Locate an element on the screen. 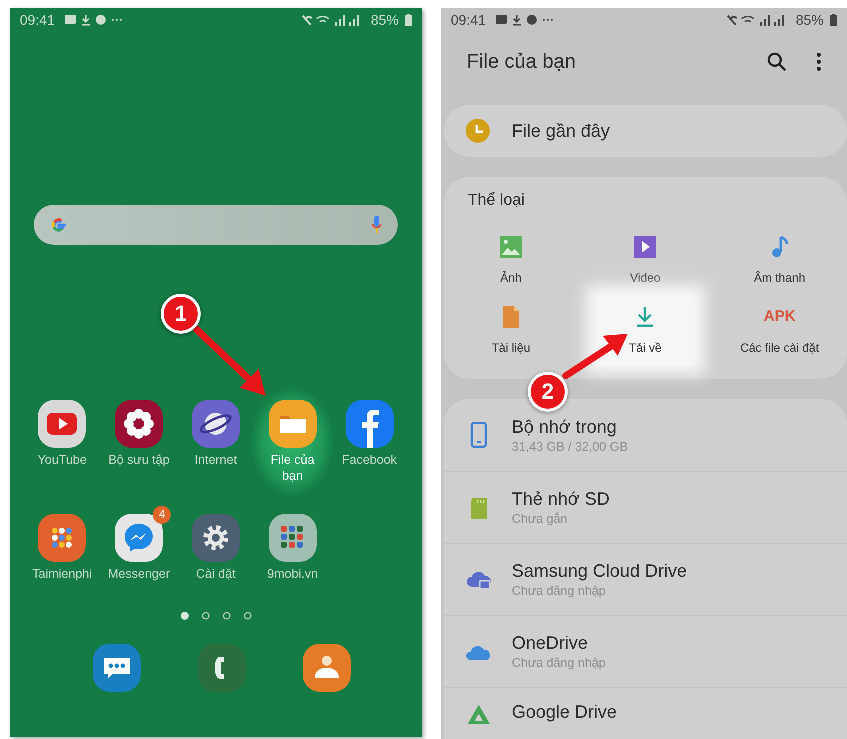 The image size is (847, 739). storage-name: Google Drive is located at coordinates (565, 712).